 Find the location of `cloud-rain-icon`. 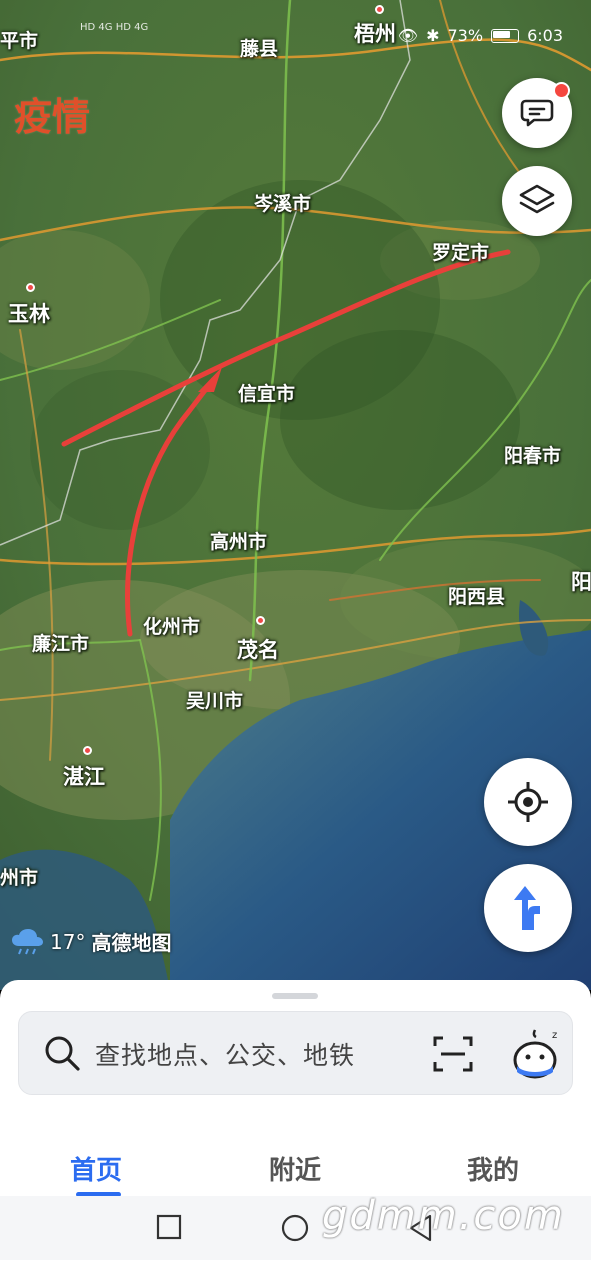

cloud-rain-icon is located at coordinates (27, 941).